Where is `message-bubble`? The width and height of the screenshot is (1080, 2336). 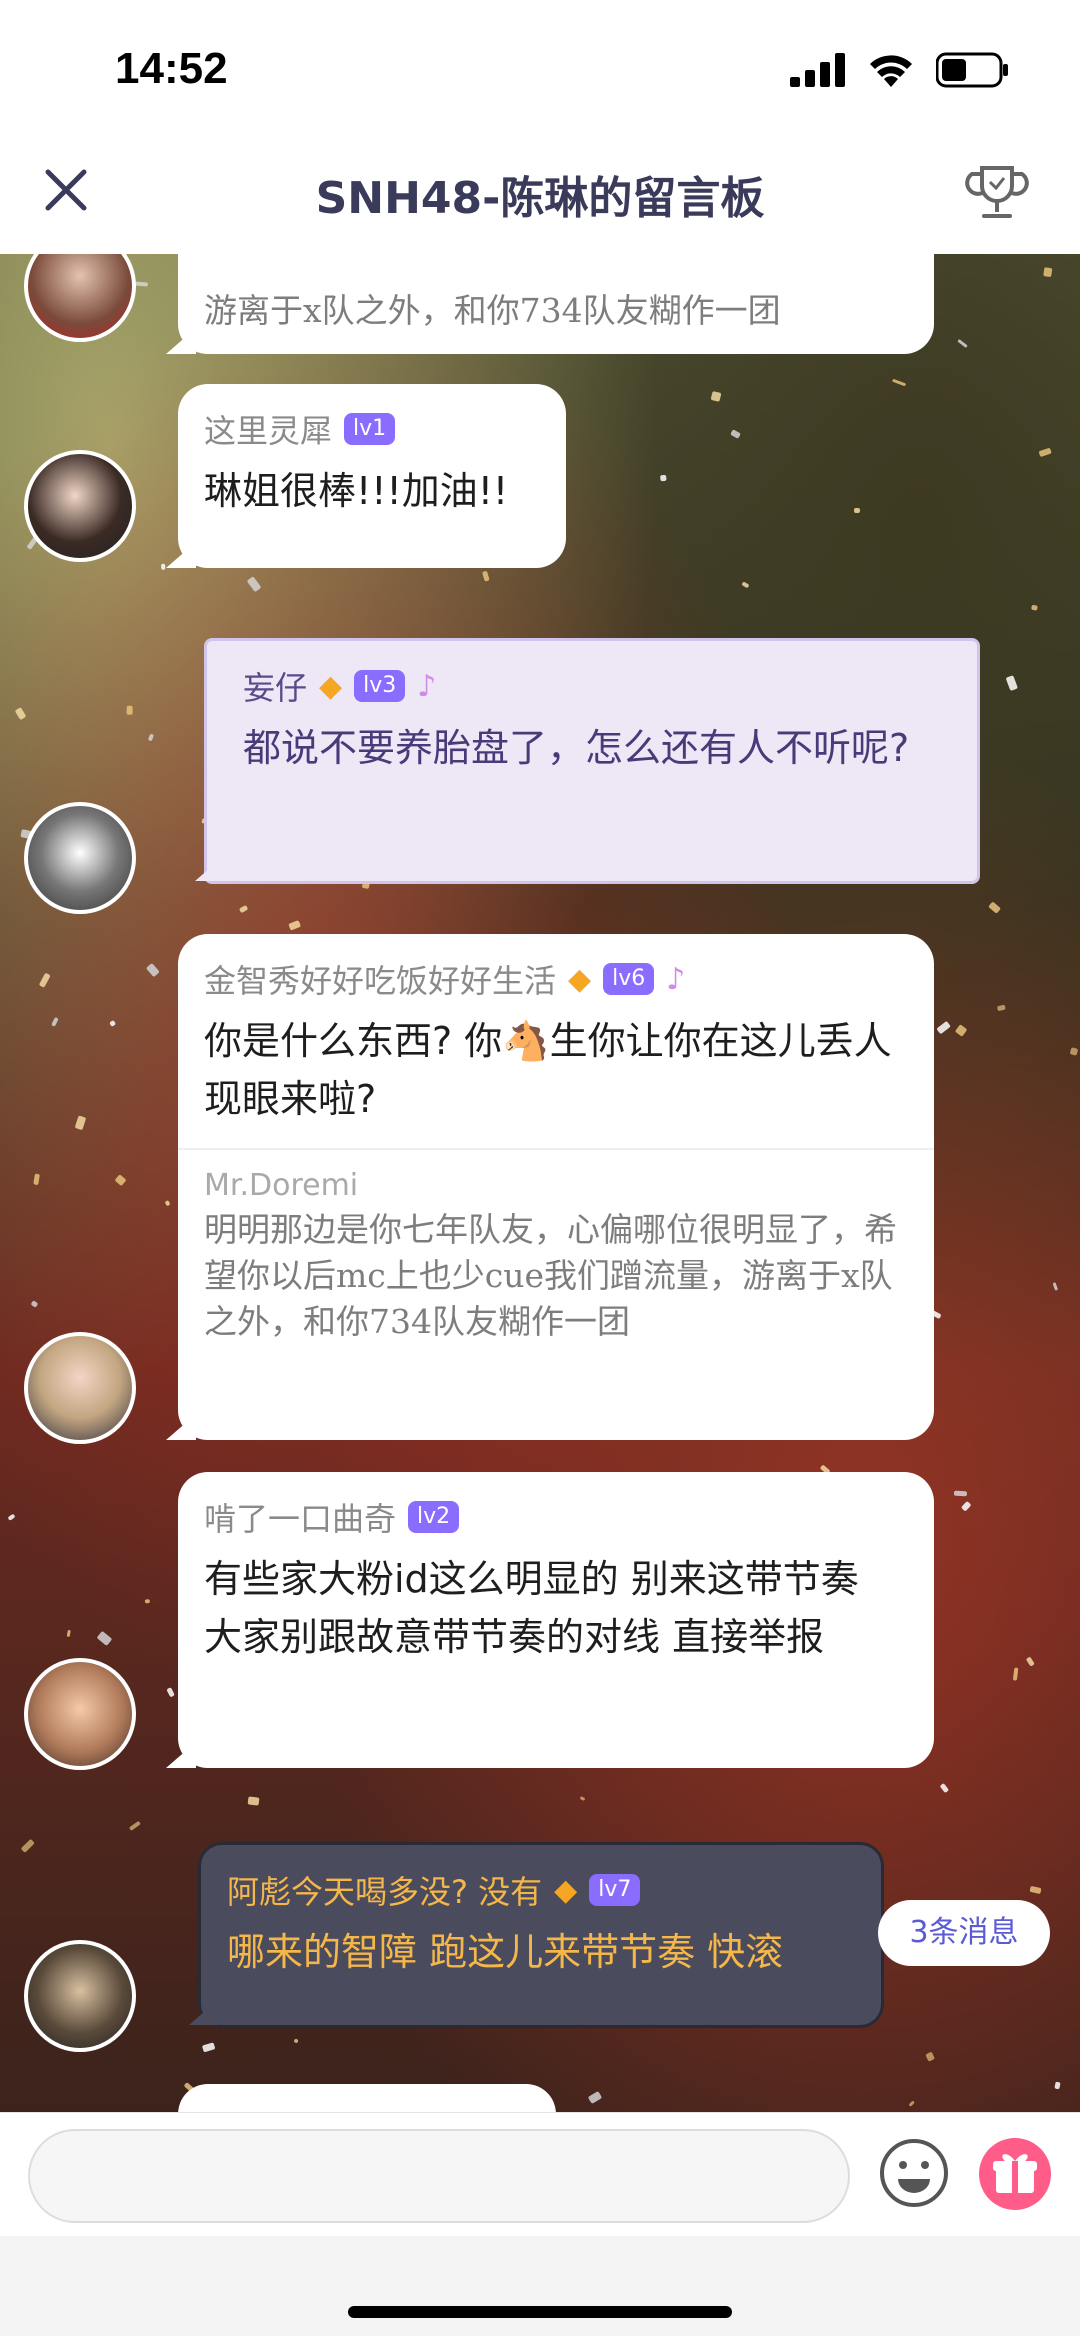 message-bubble is located at coordinates (367, 2098).